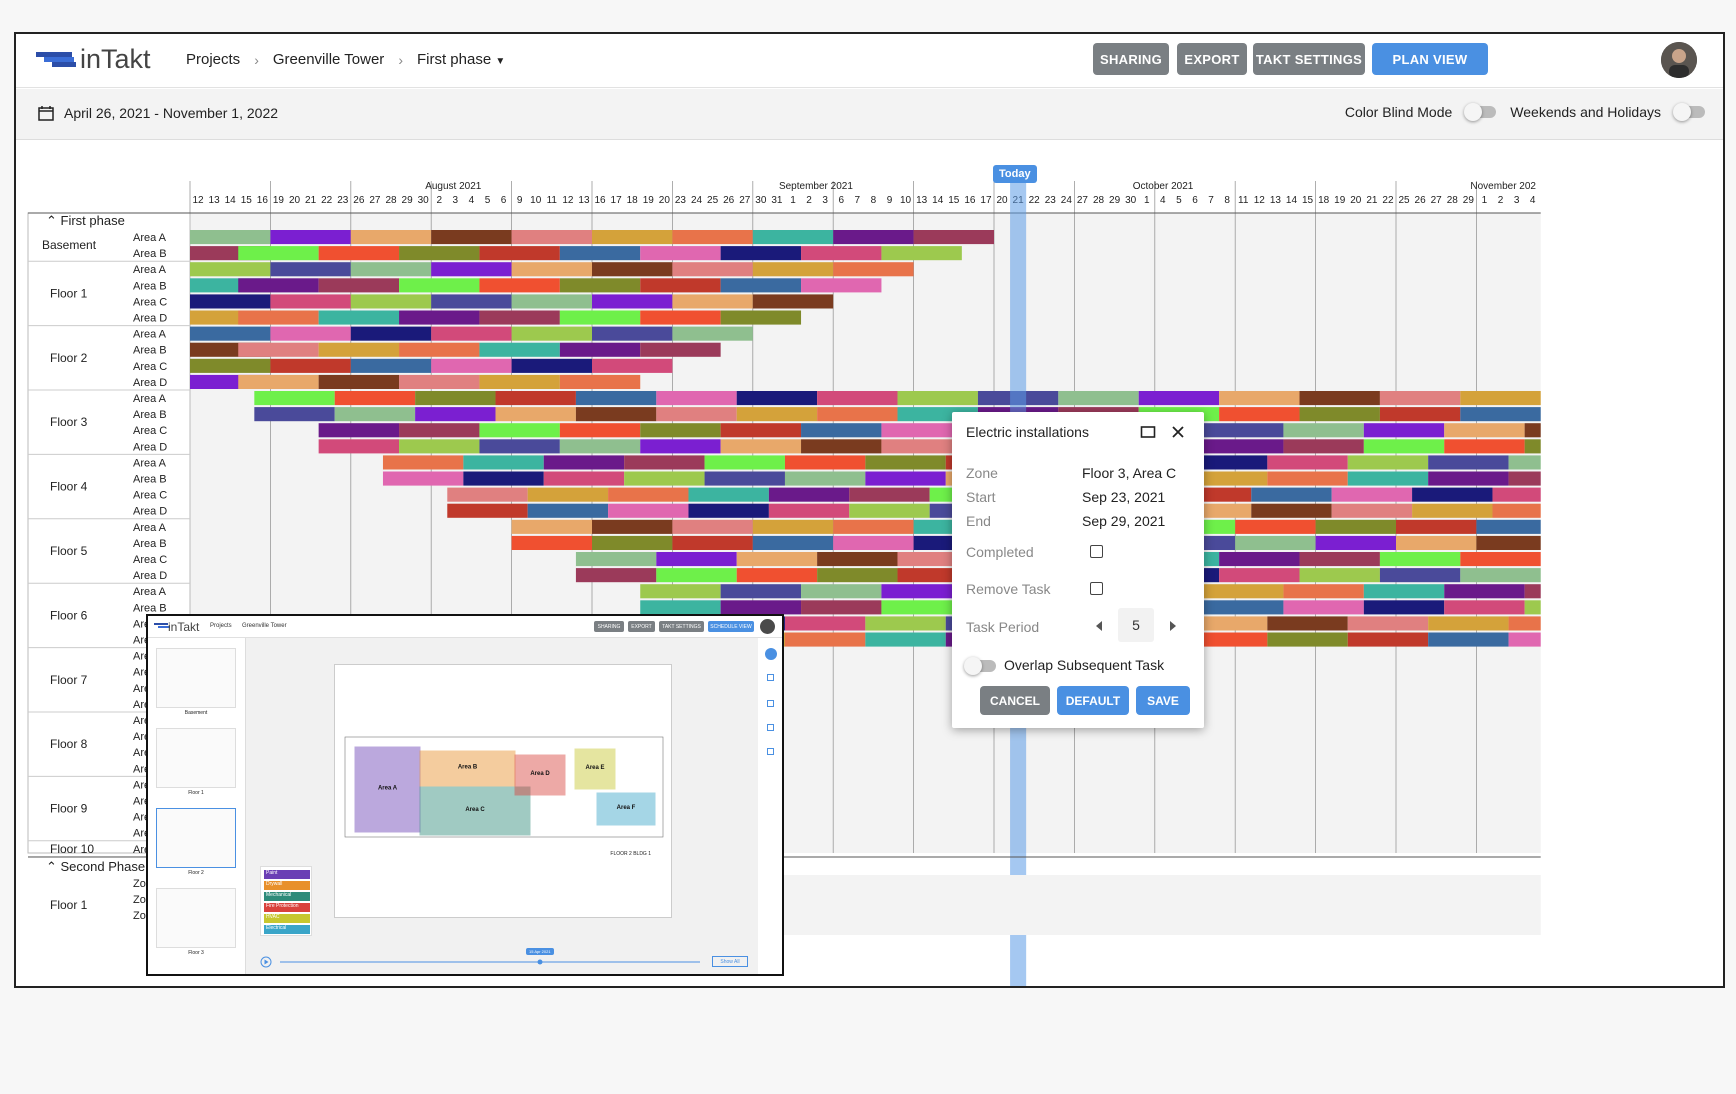 This screenshot has height=1094, width=1736. I want to click on save-button: SAVE, so click(1163, 700).